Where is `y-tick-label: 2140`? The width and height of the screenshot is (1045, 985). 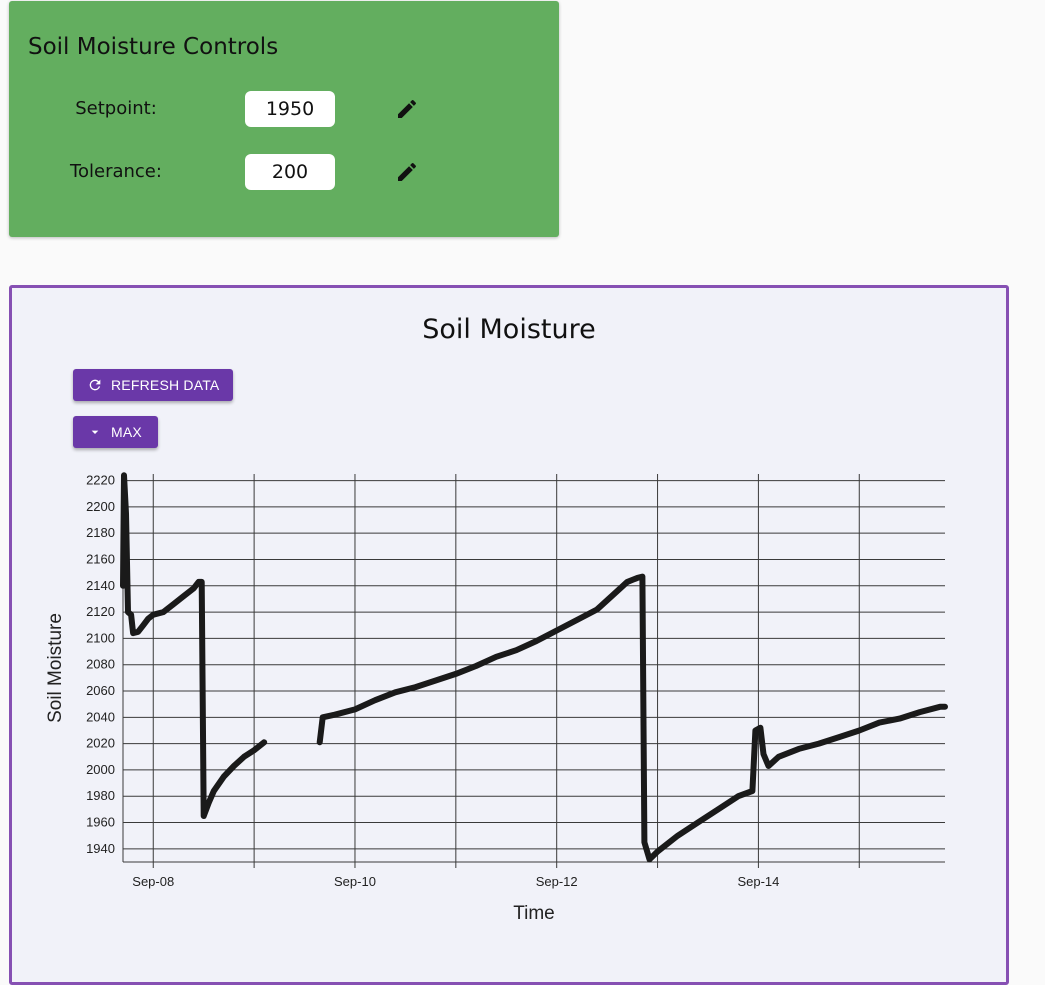
y-tick-label: 2140 is located at coordinates (100, 585).